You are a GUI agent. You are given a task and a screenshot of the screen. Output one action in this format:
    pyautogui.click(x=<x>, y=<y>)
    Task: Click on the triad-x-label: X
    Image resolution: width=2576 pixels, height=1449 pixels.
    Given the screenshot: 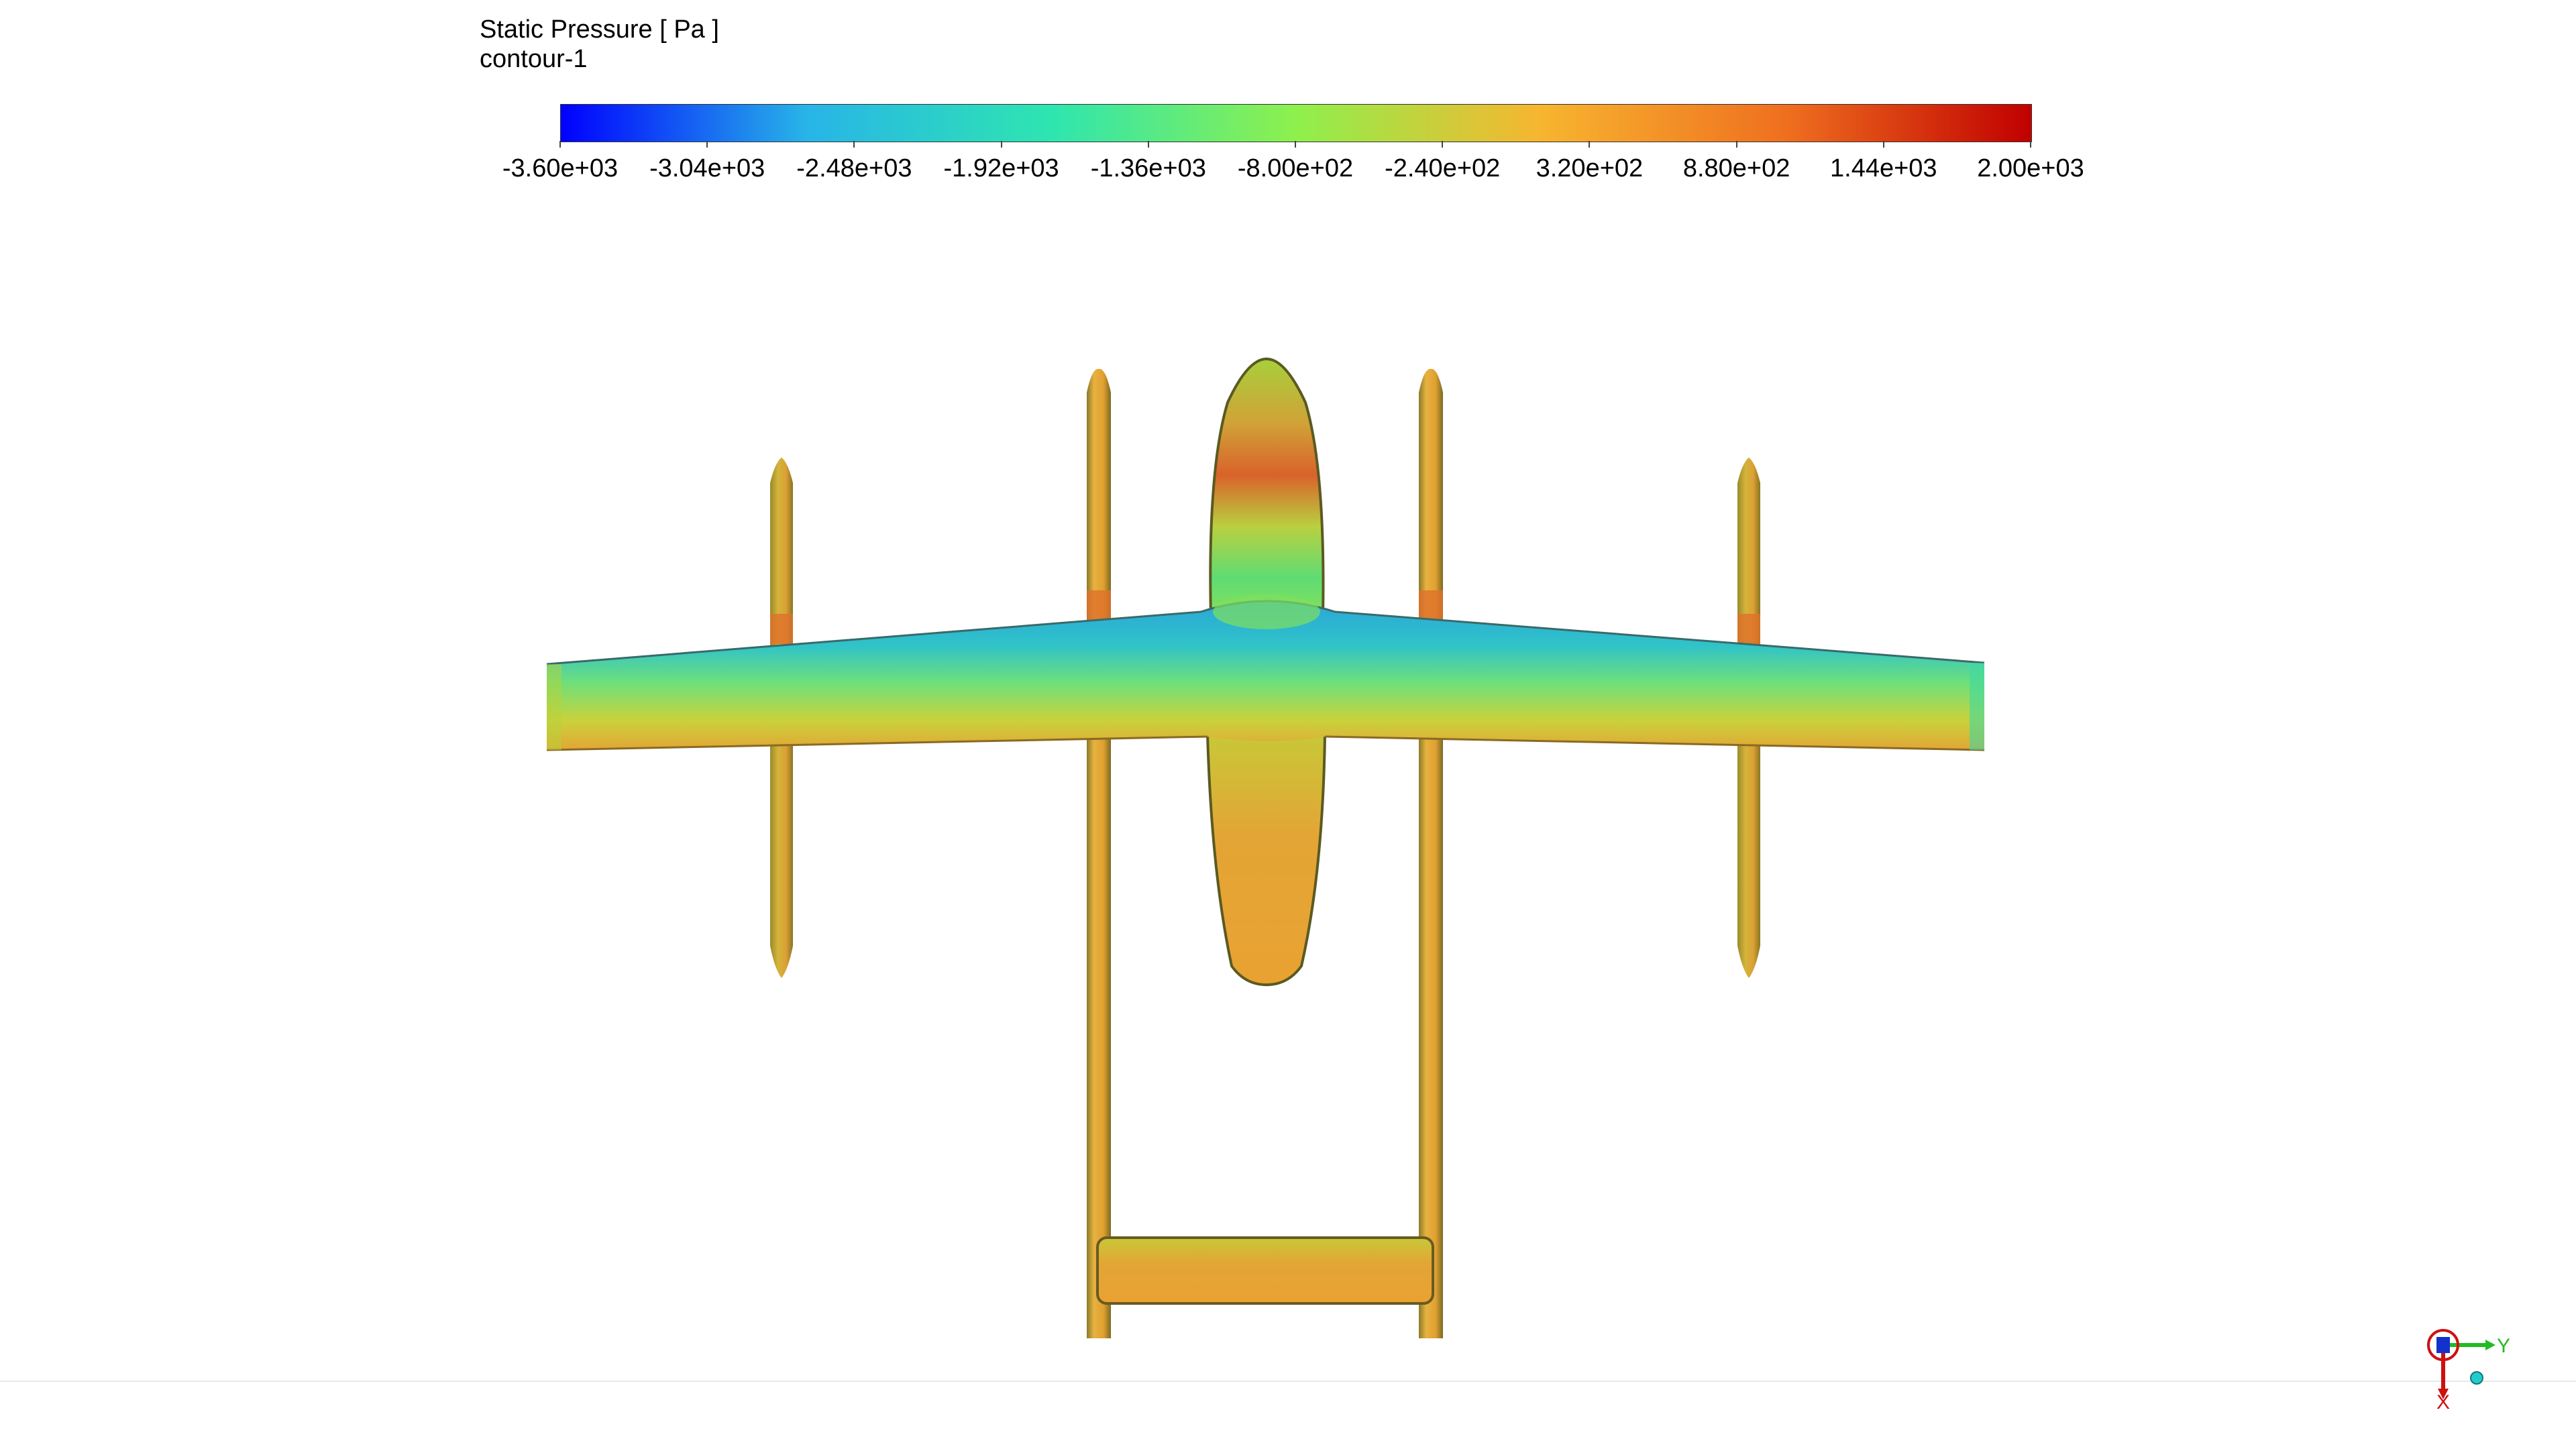 What is the action you would take?
    pyautogui.click(x=2443, y=1402)
    